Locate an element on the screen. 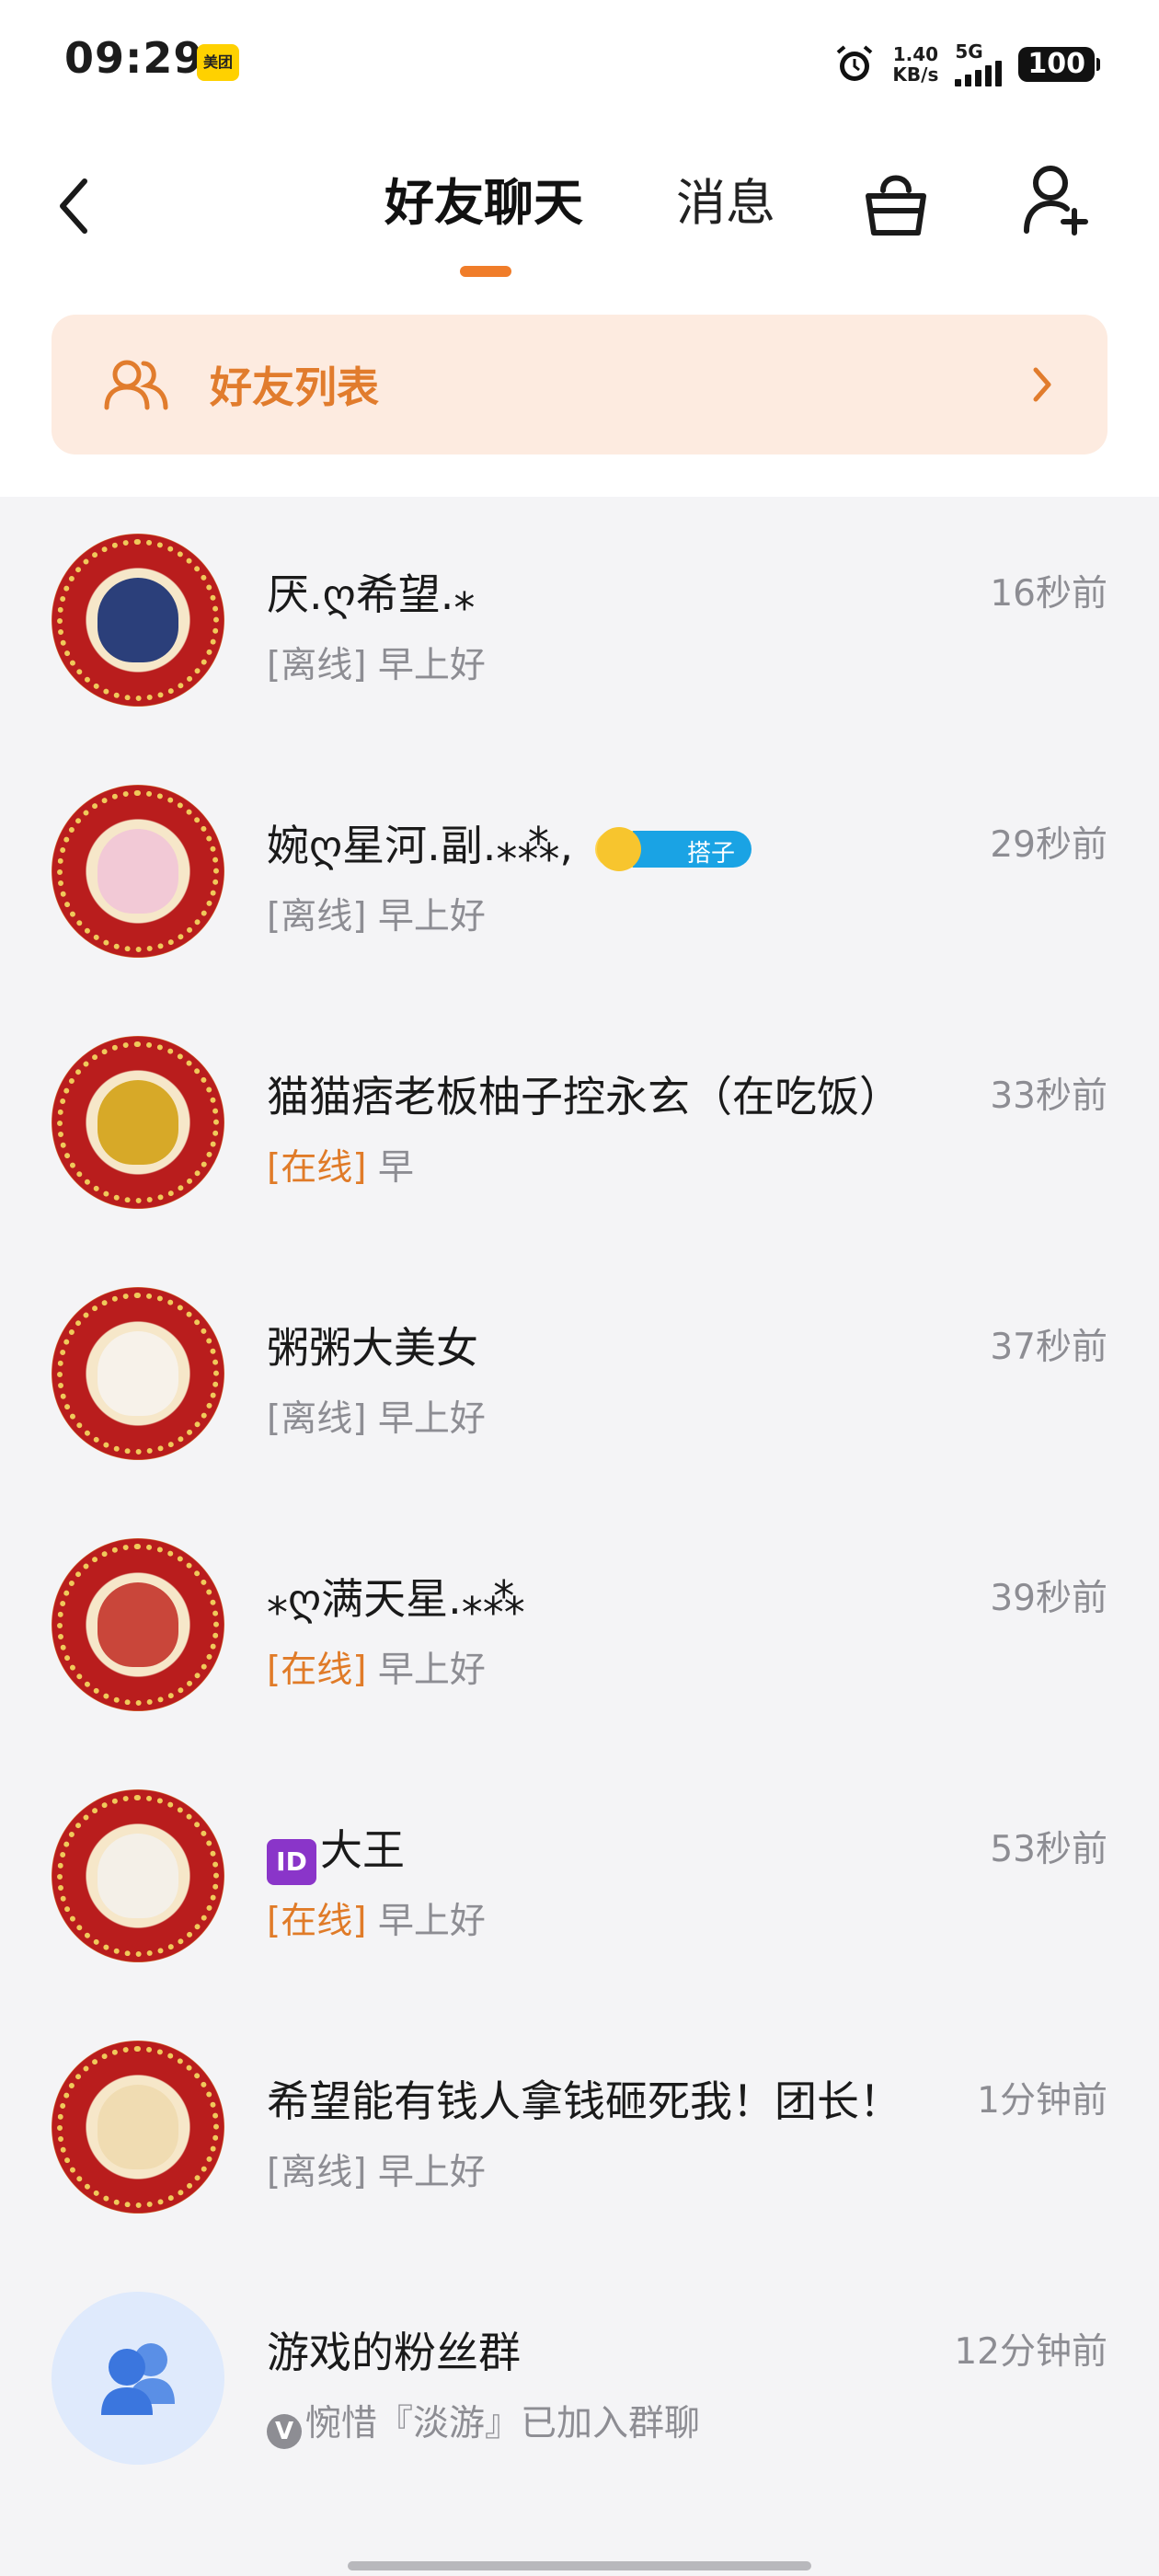 The width and height of the screenshot is (1159, 2576). chat-time: 12分钟前 is located at coordinates (1030, 2352).